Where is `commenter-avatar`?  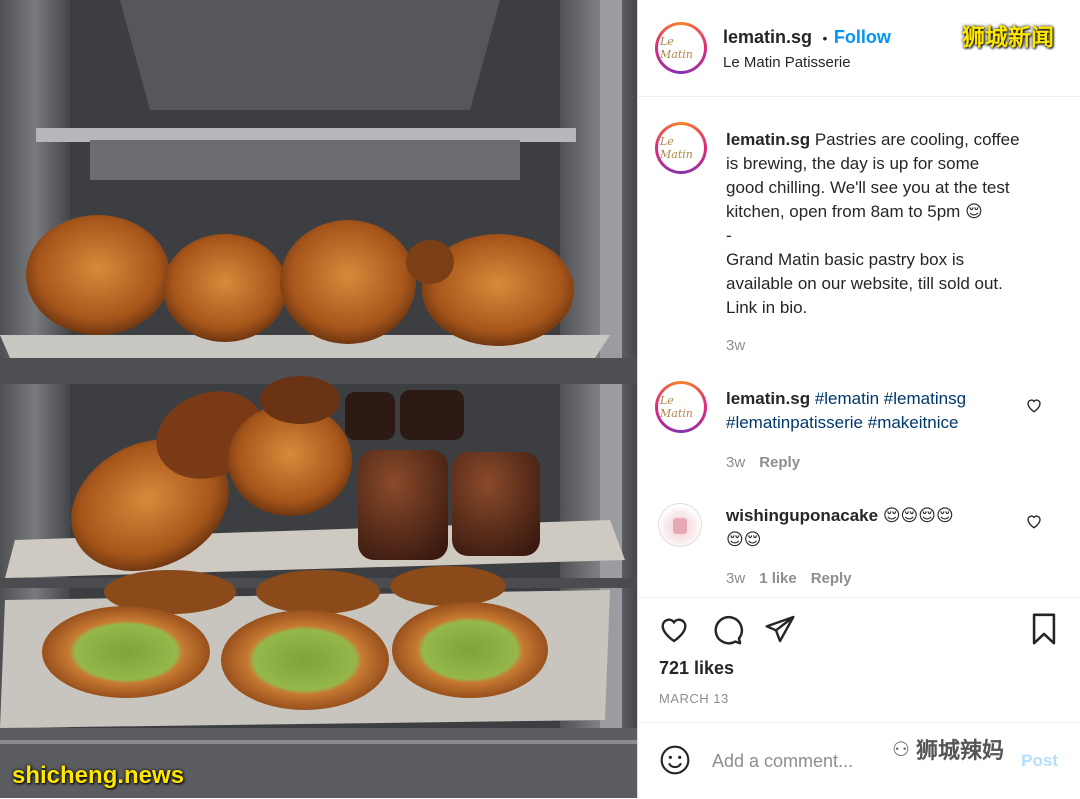 commenter-avatar is located at coordinates (680, 525).